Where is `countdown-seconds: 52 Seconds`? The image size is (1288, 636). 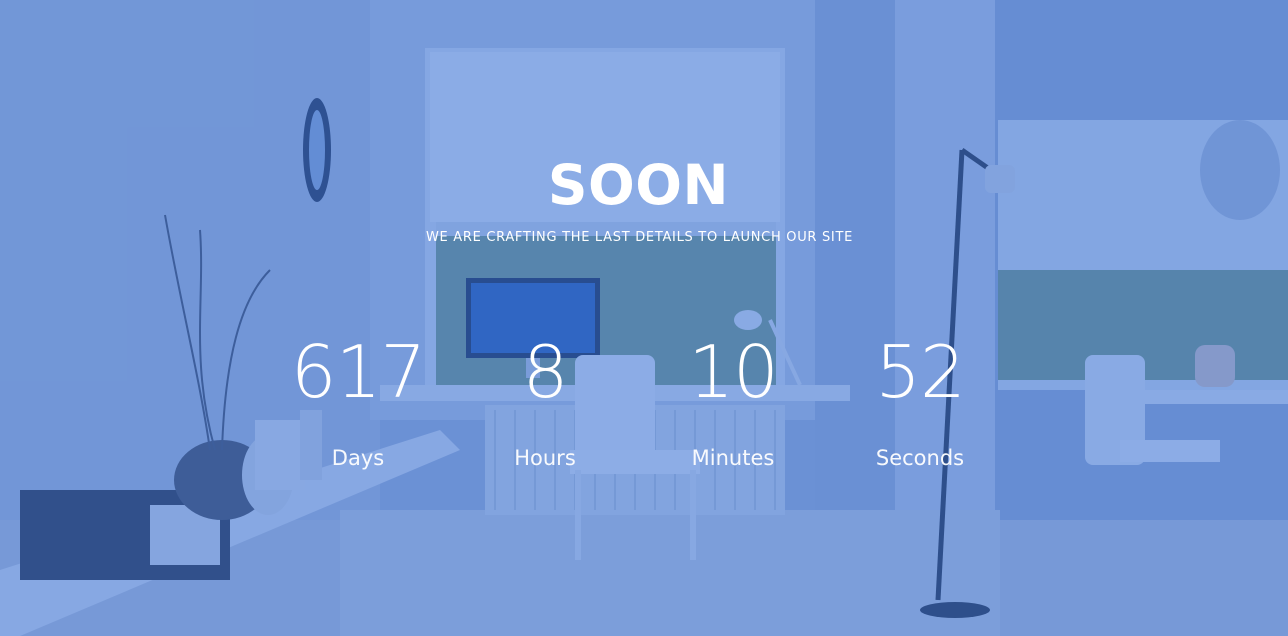 countdown-seconds: 52 Seconds is located at coordinates (920, 399).